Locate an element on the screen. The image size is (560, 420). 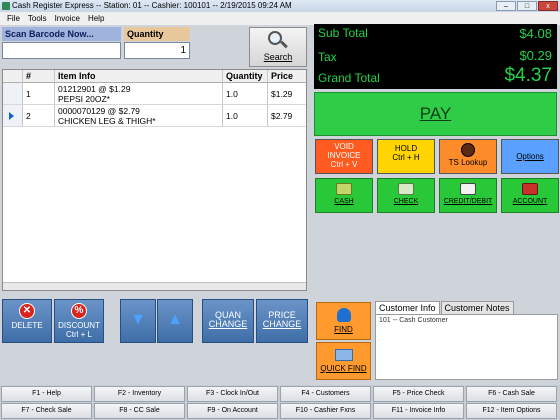
search-button: Search is located at coordinates (278, 47).